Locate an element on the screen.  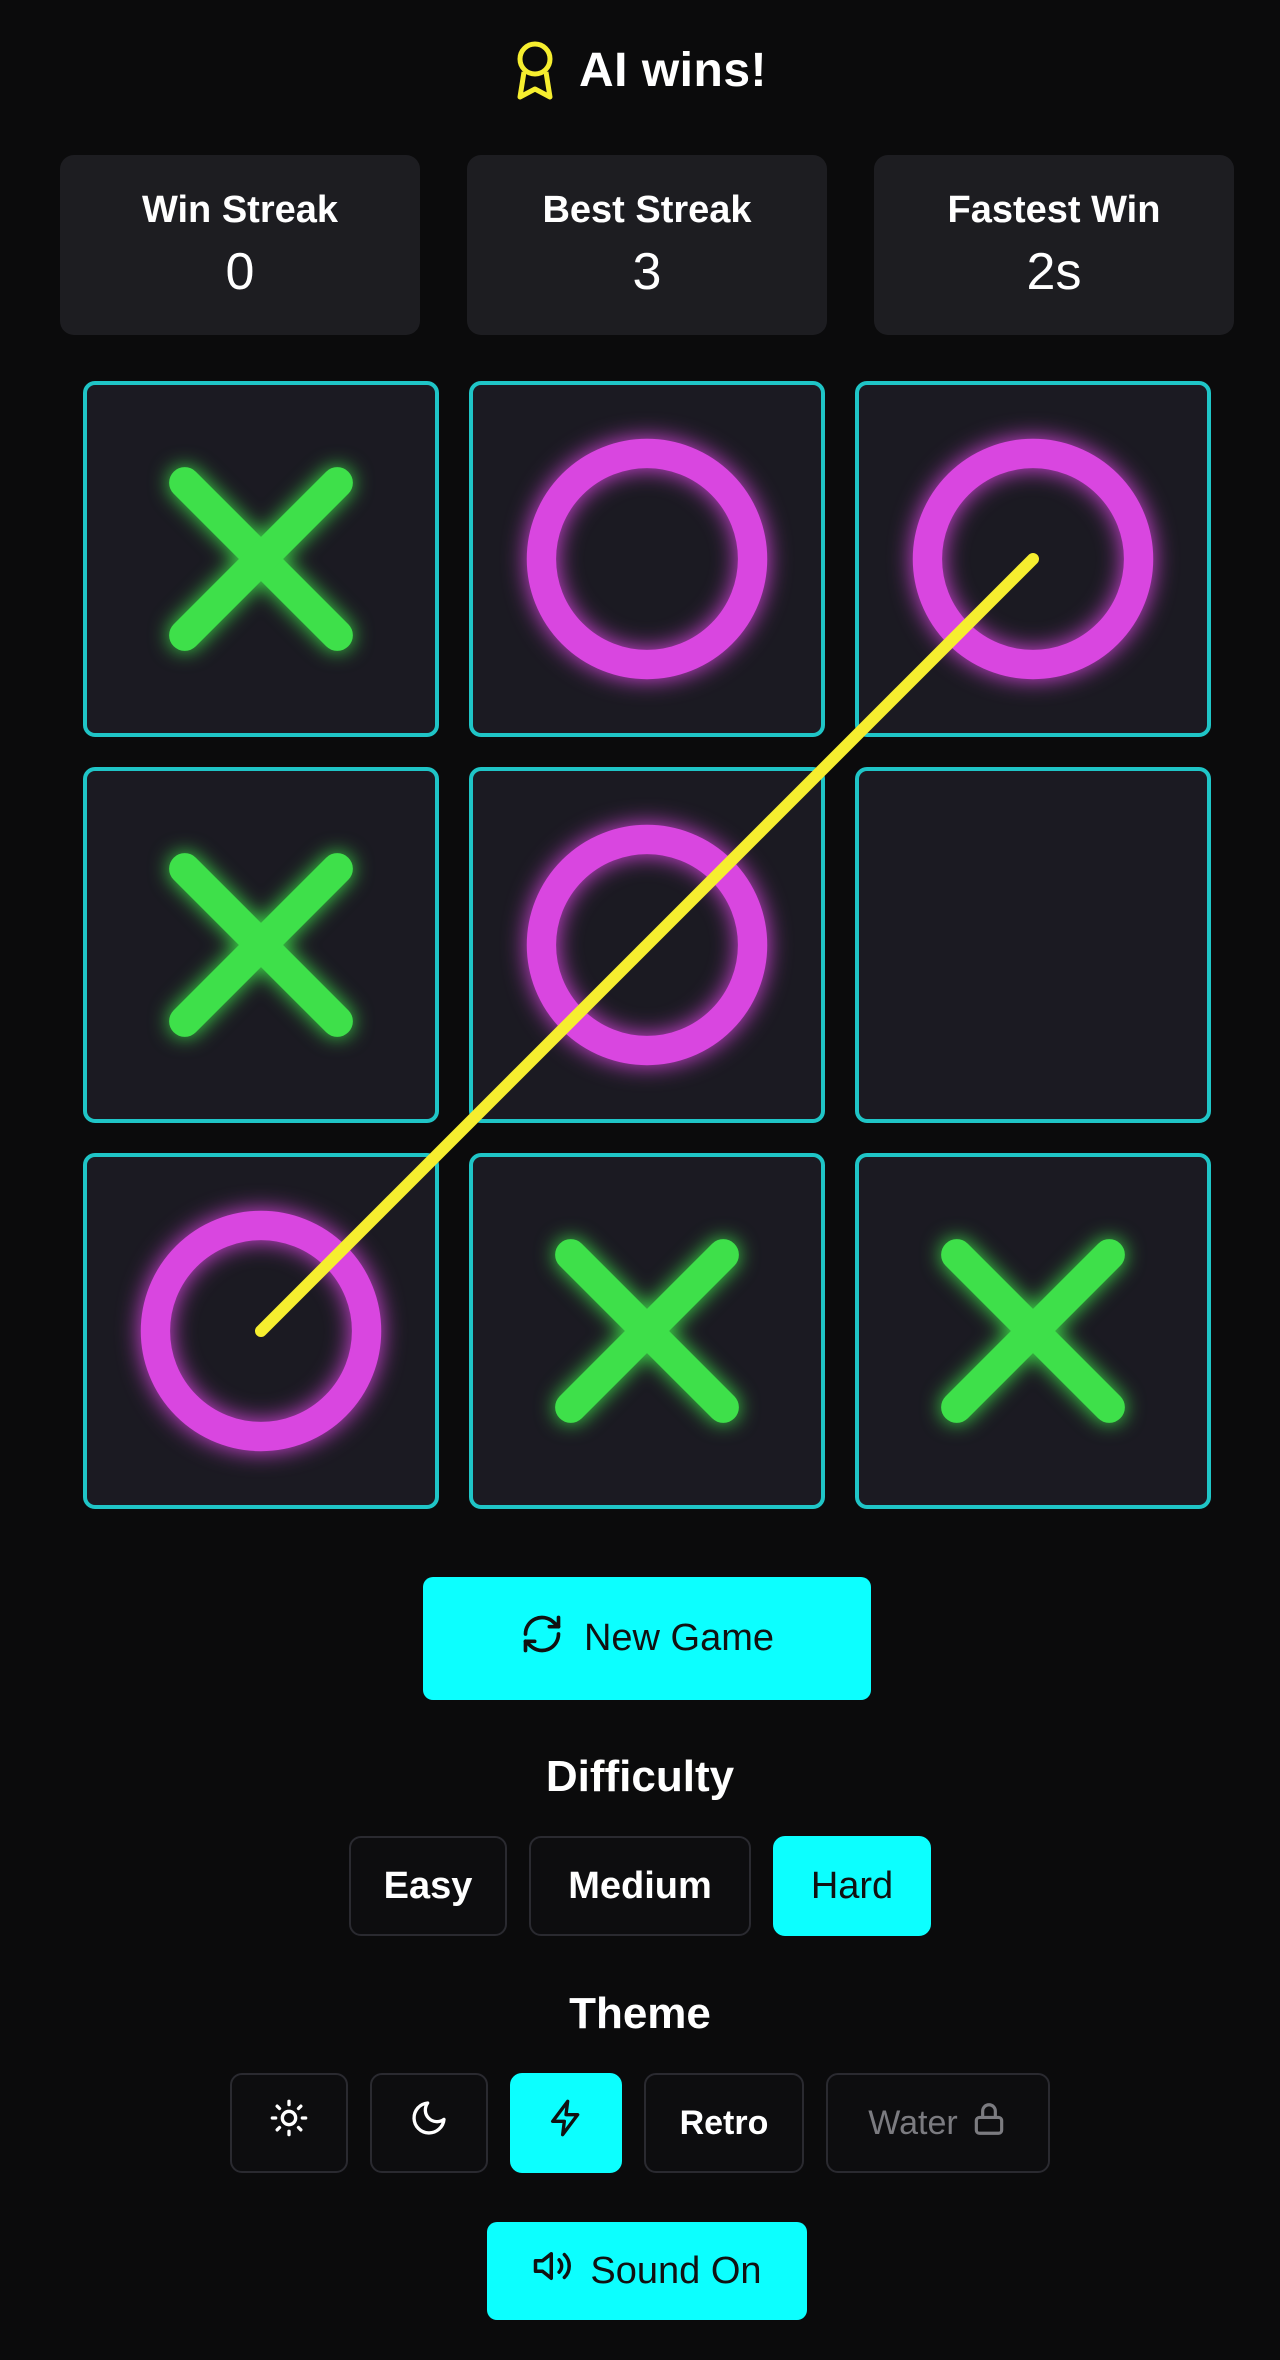
stat-value: 0 is located at coordinates (240, 271).